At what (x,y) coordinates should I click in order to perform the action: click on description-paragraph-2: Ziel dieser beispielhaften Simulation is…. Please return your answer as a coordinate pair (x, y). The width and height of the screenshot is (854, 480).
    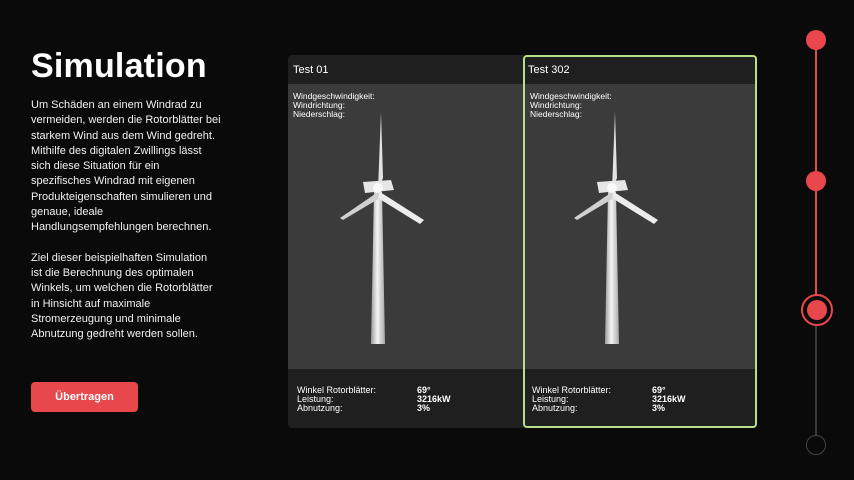
    Looking at the image, I should click on (122, 296).